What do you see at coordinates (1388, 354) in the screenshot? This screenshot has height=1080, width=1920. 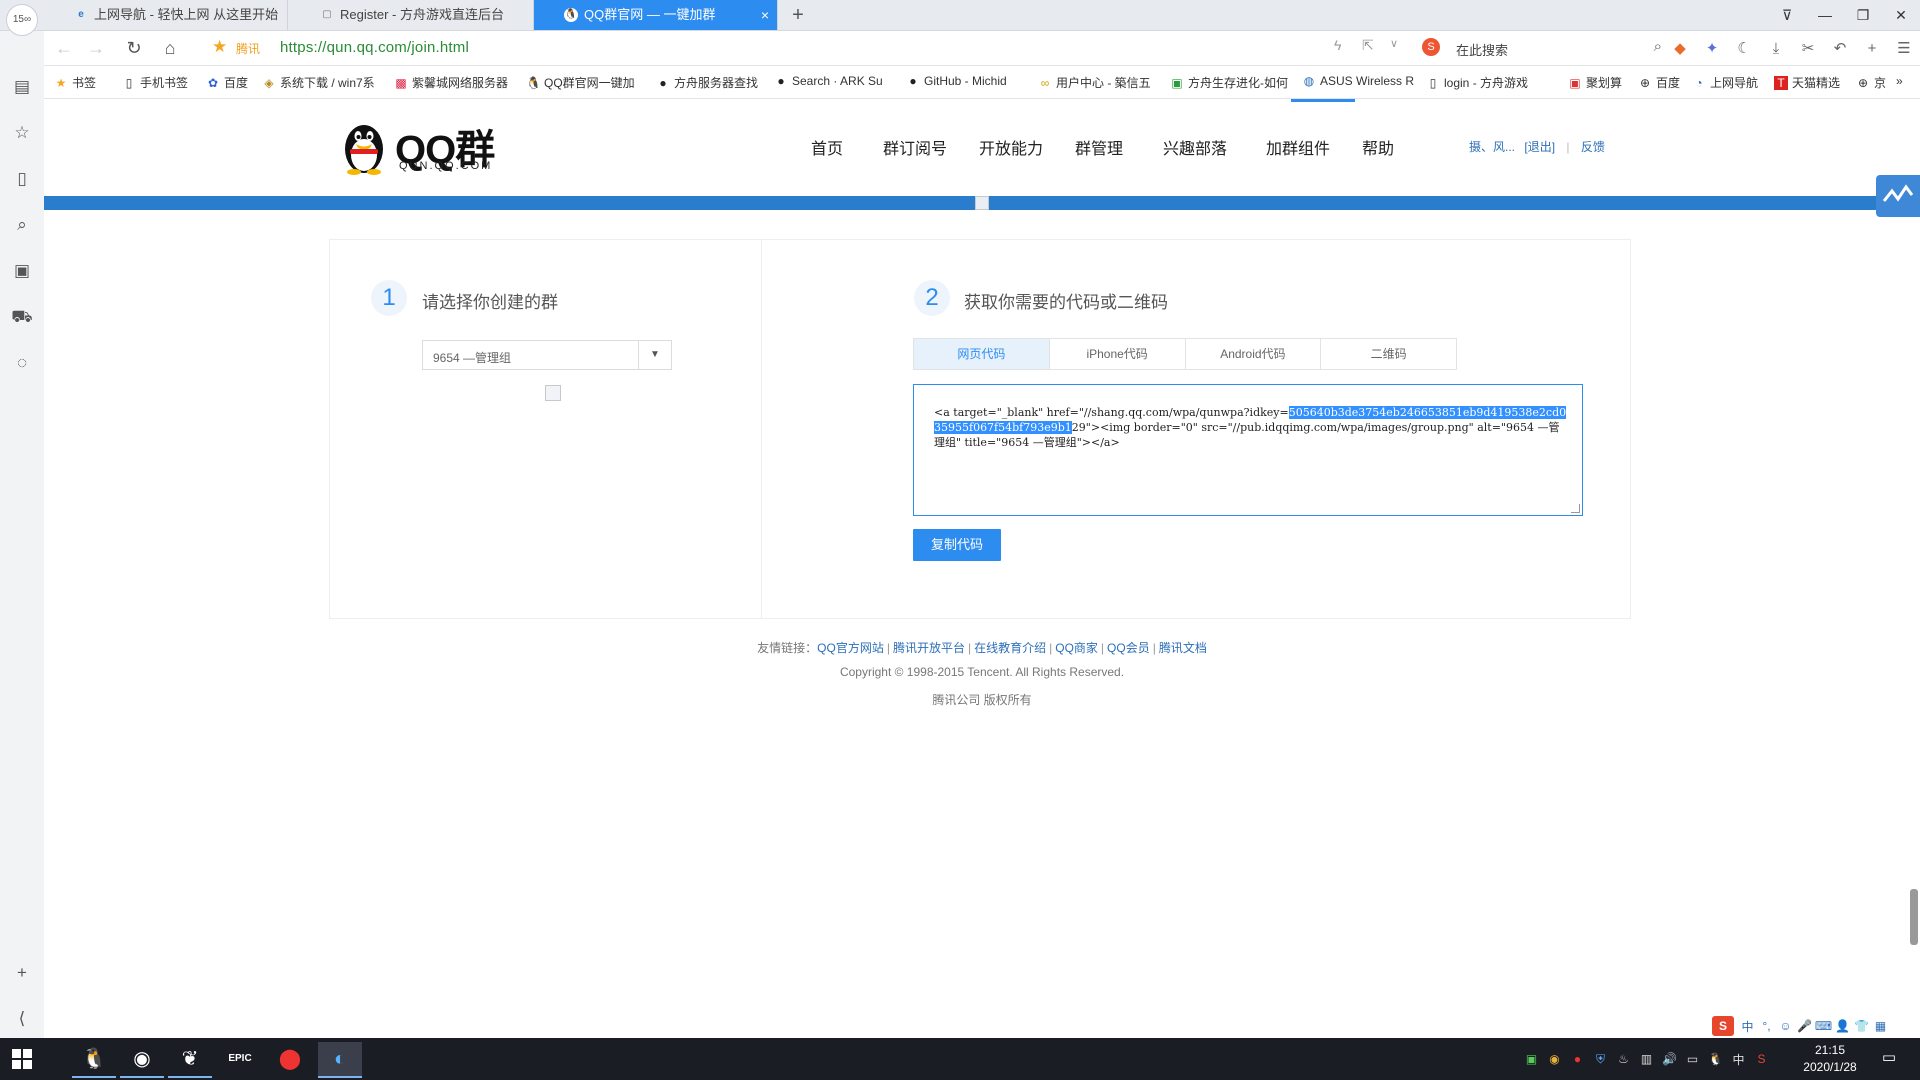 I see `tab-qr-code: 二维码` at bounding box center [1388, 354].